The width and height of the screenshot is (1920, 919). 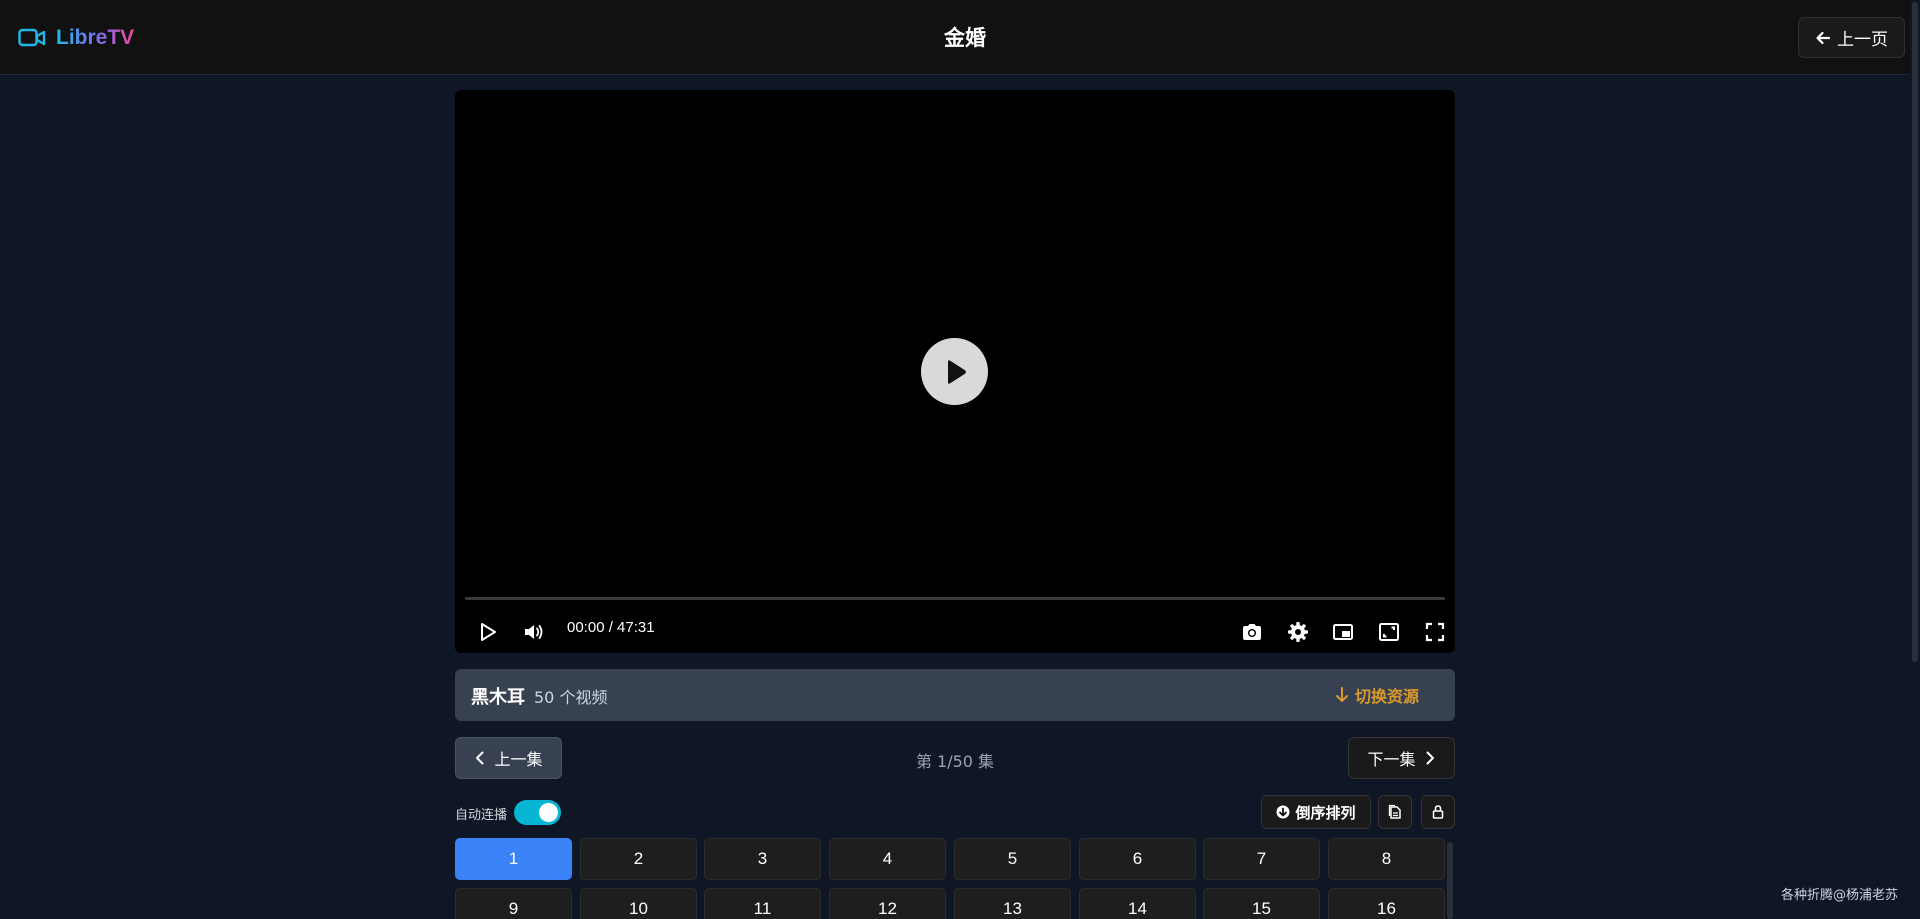 I want to click on gear-icon, so click(x=1298, y=632).